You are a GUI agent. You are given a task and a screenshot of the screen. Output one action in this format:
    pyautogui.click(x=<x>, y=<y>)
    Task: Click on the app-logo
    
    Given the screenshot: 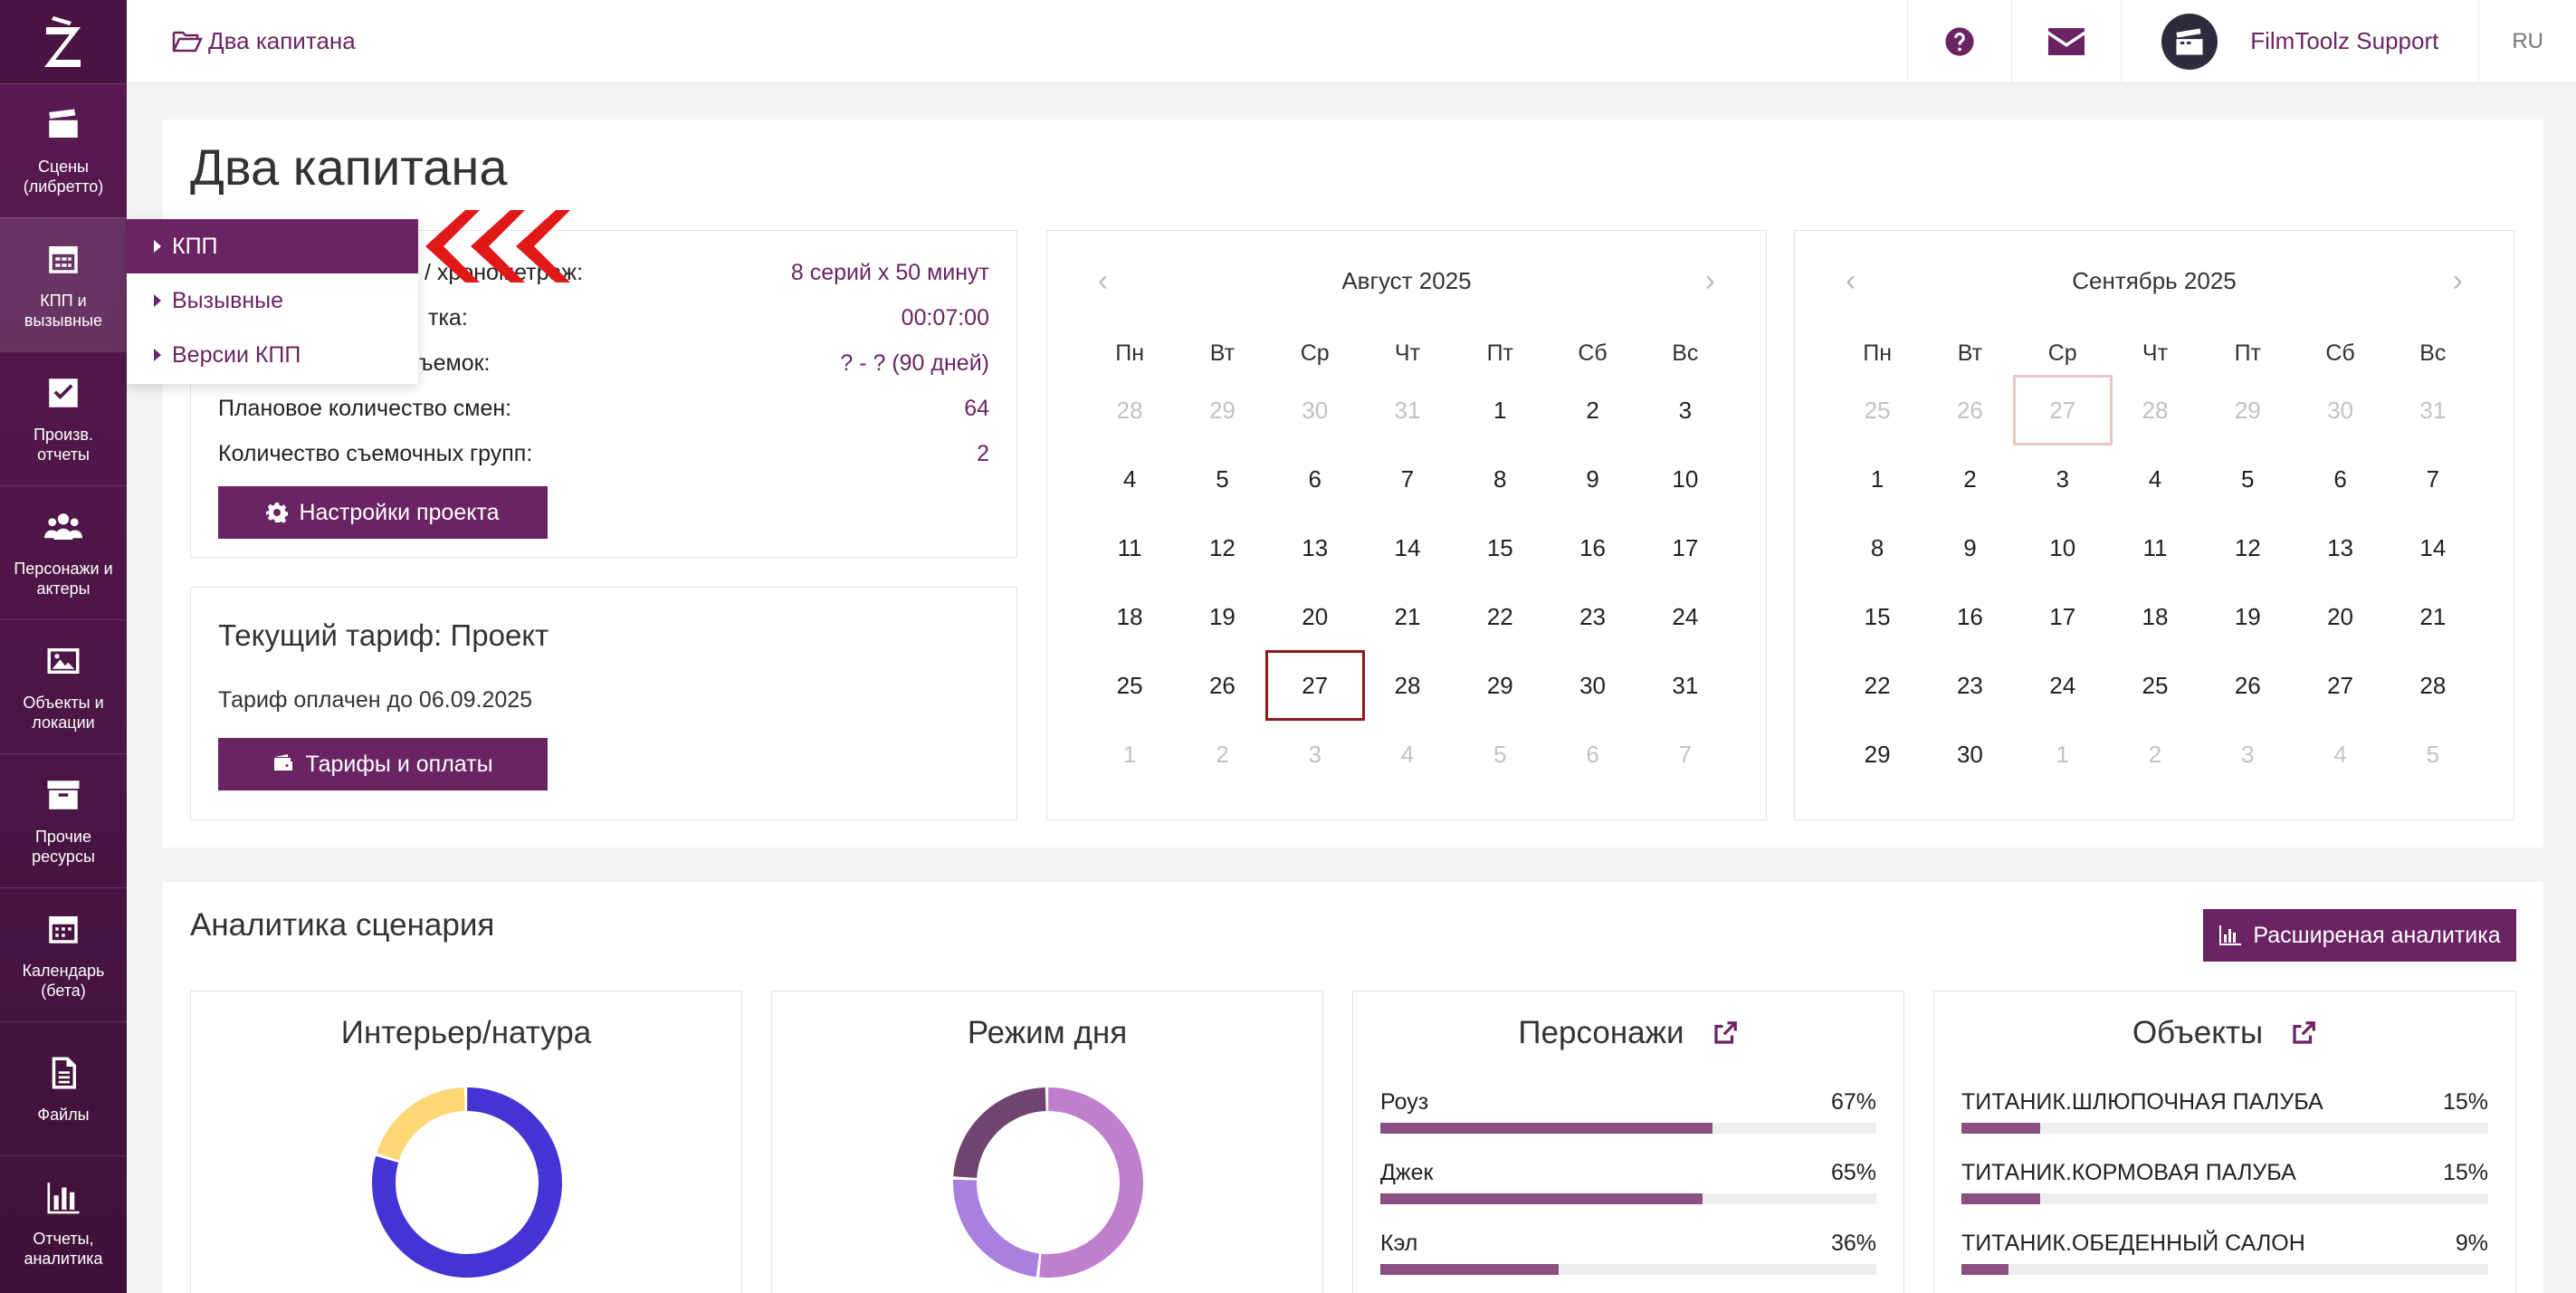 What is the action you would take?
    pyautogui.click(x=64, y=41)
    